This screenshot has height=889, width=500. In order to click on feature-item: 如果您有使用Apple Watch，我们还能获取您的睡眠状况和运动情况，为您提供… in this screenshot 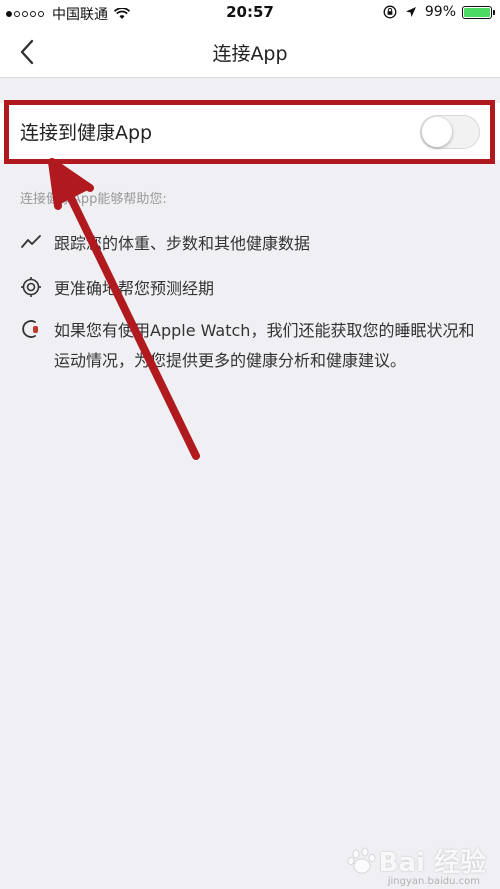, I will do `click(252, 346)`.